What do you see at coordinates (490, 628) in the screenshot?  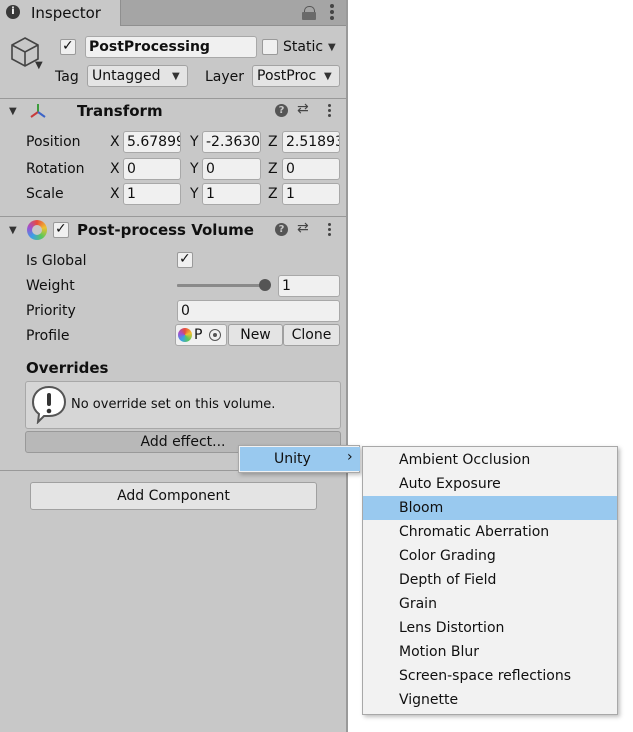 I see `menu-item-lens-distortion: Lens Distortion` at bounding box center [490, 628].